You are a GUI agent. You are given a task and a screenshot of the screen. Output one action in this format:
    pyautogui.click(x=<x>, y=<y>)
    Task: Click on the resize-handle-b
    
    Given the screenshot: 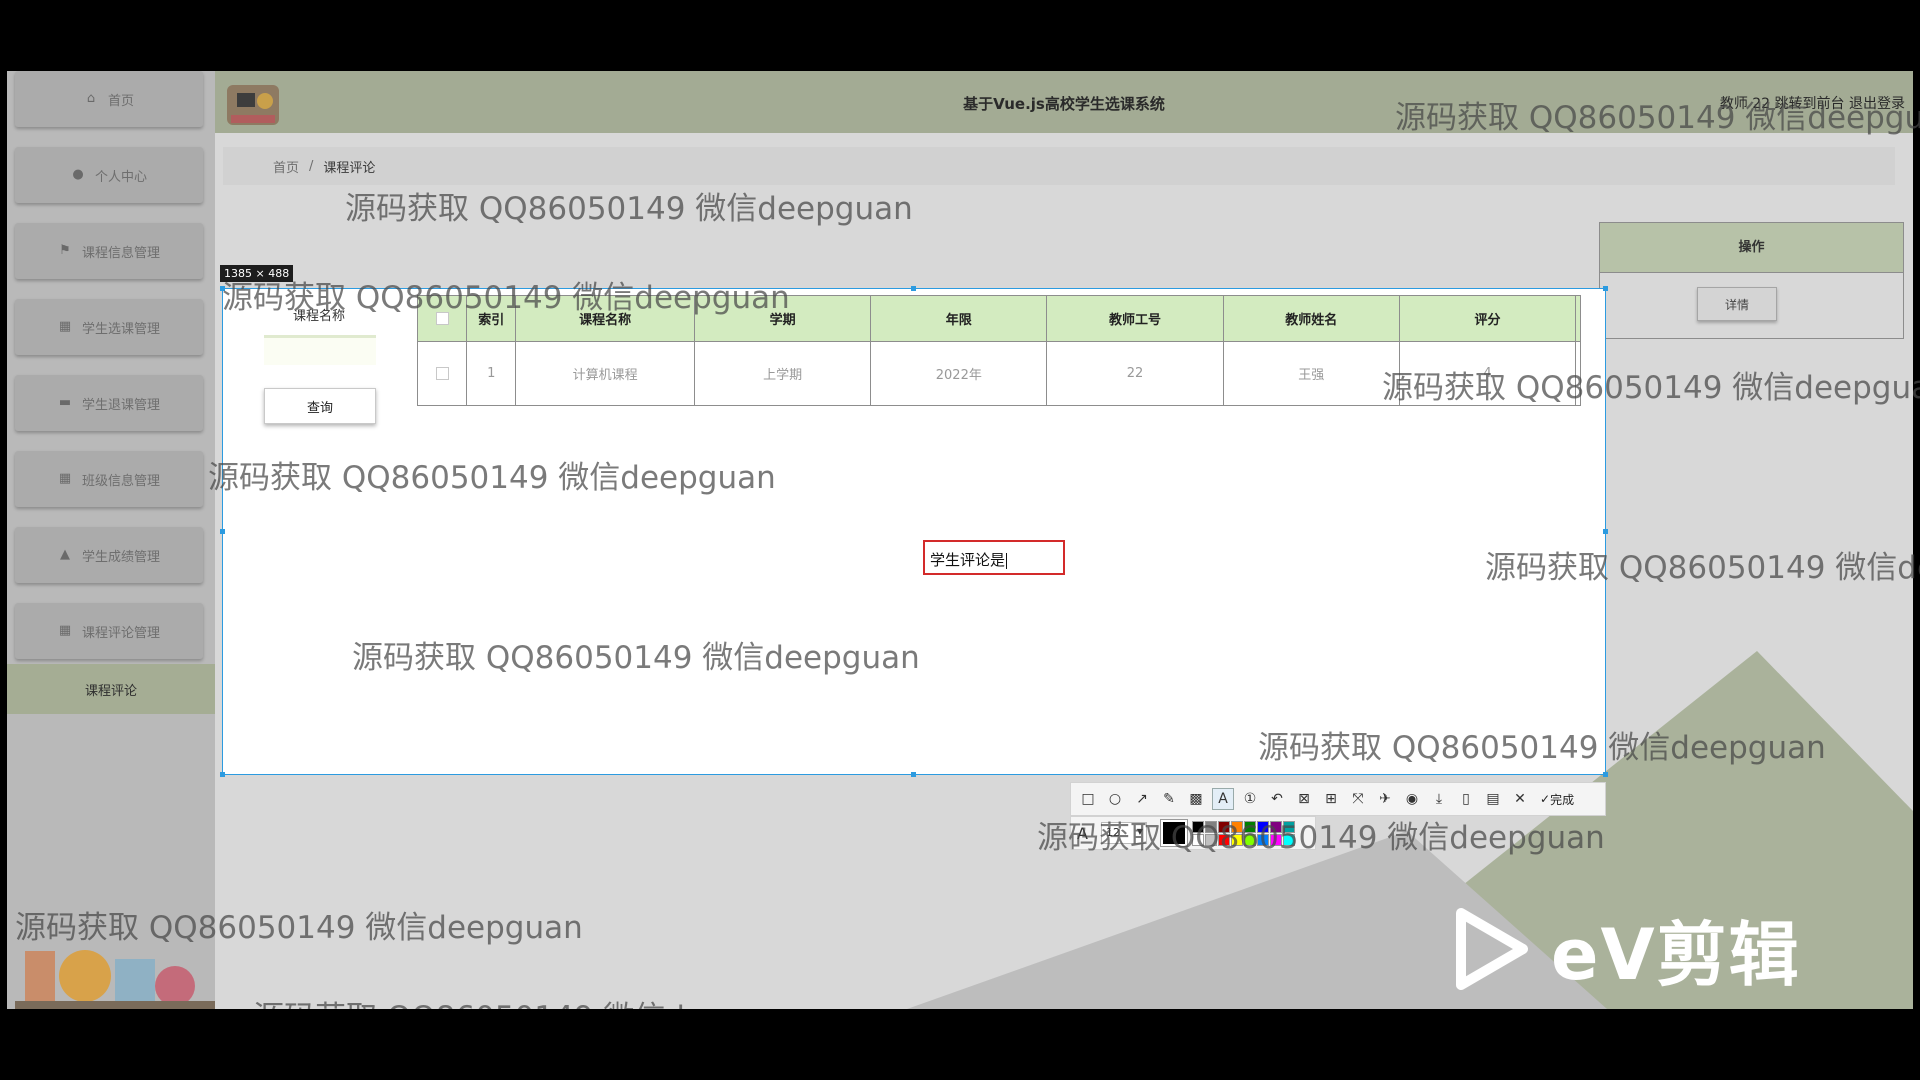 What is the action you would take?
    pyautogui.click(x=913, y=774)
    